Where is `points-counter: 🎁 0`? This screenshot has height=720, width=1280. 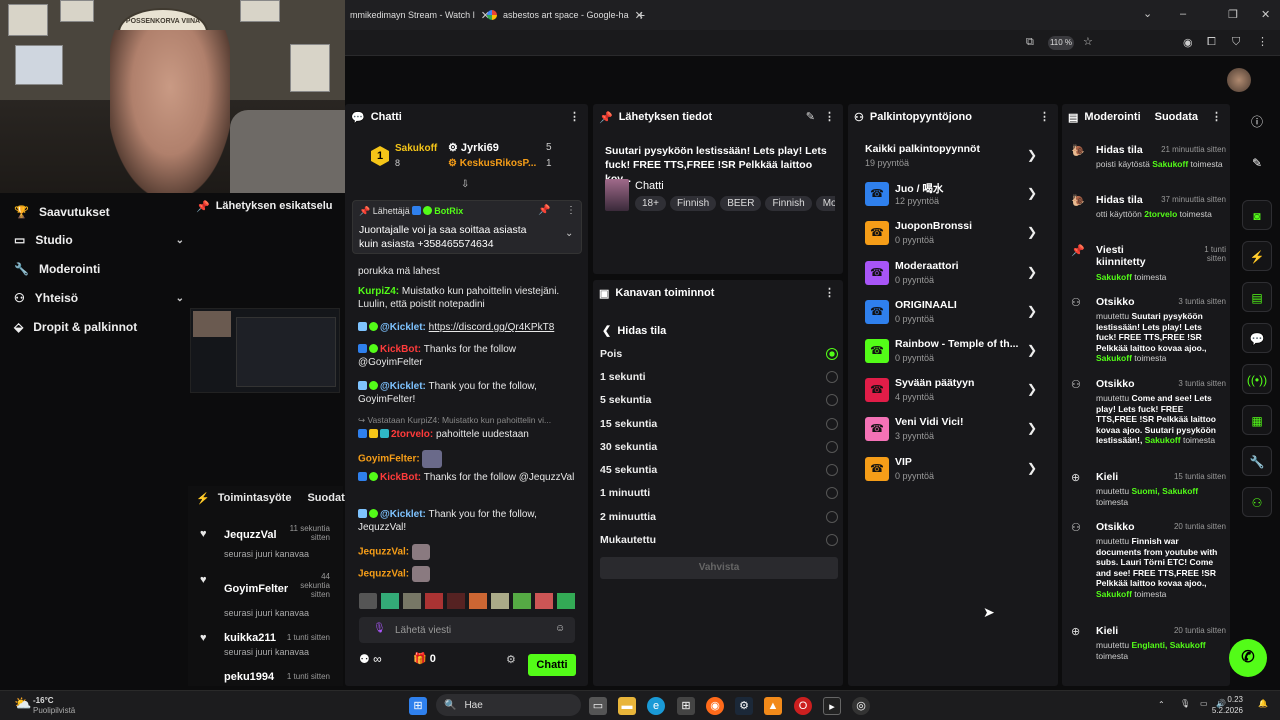
points-counter: 🎁 0 is located at coordinates (424, 658).